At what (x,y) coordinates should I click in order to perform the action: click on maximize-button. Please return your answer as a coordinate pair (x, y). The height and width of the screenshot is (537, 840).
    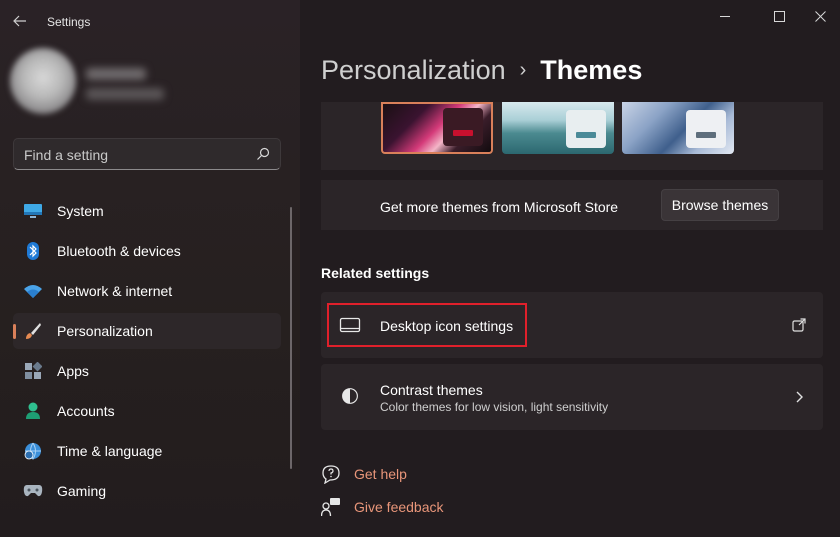
    Looking at the image, I should click on (779, 16).